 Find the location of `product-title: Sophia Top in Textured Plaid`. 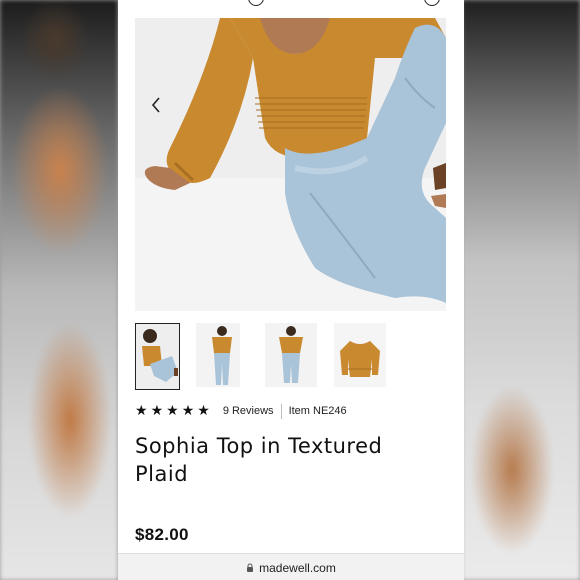

product-title: Sophia Top in Textured Plaid is located at coordinates (259, 460).